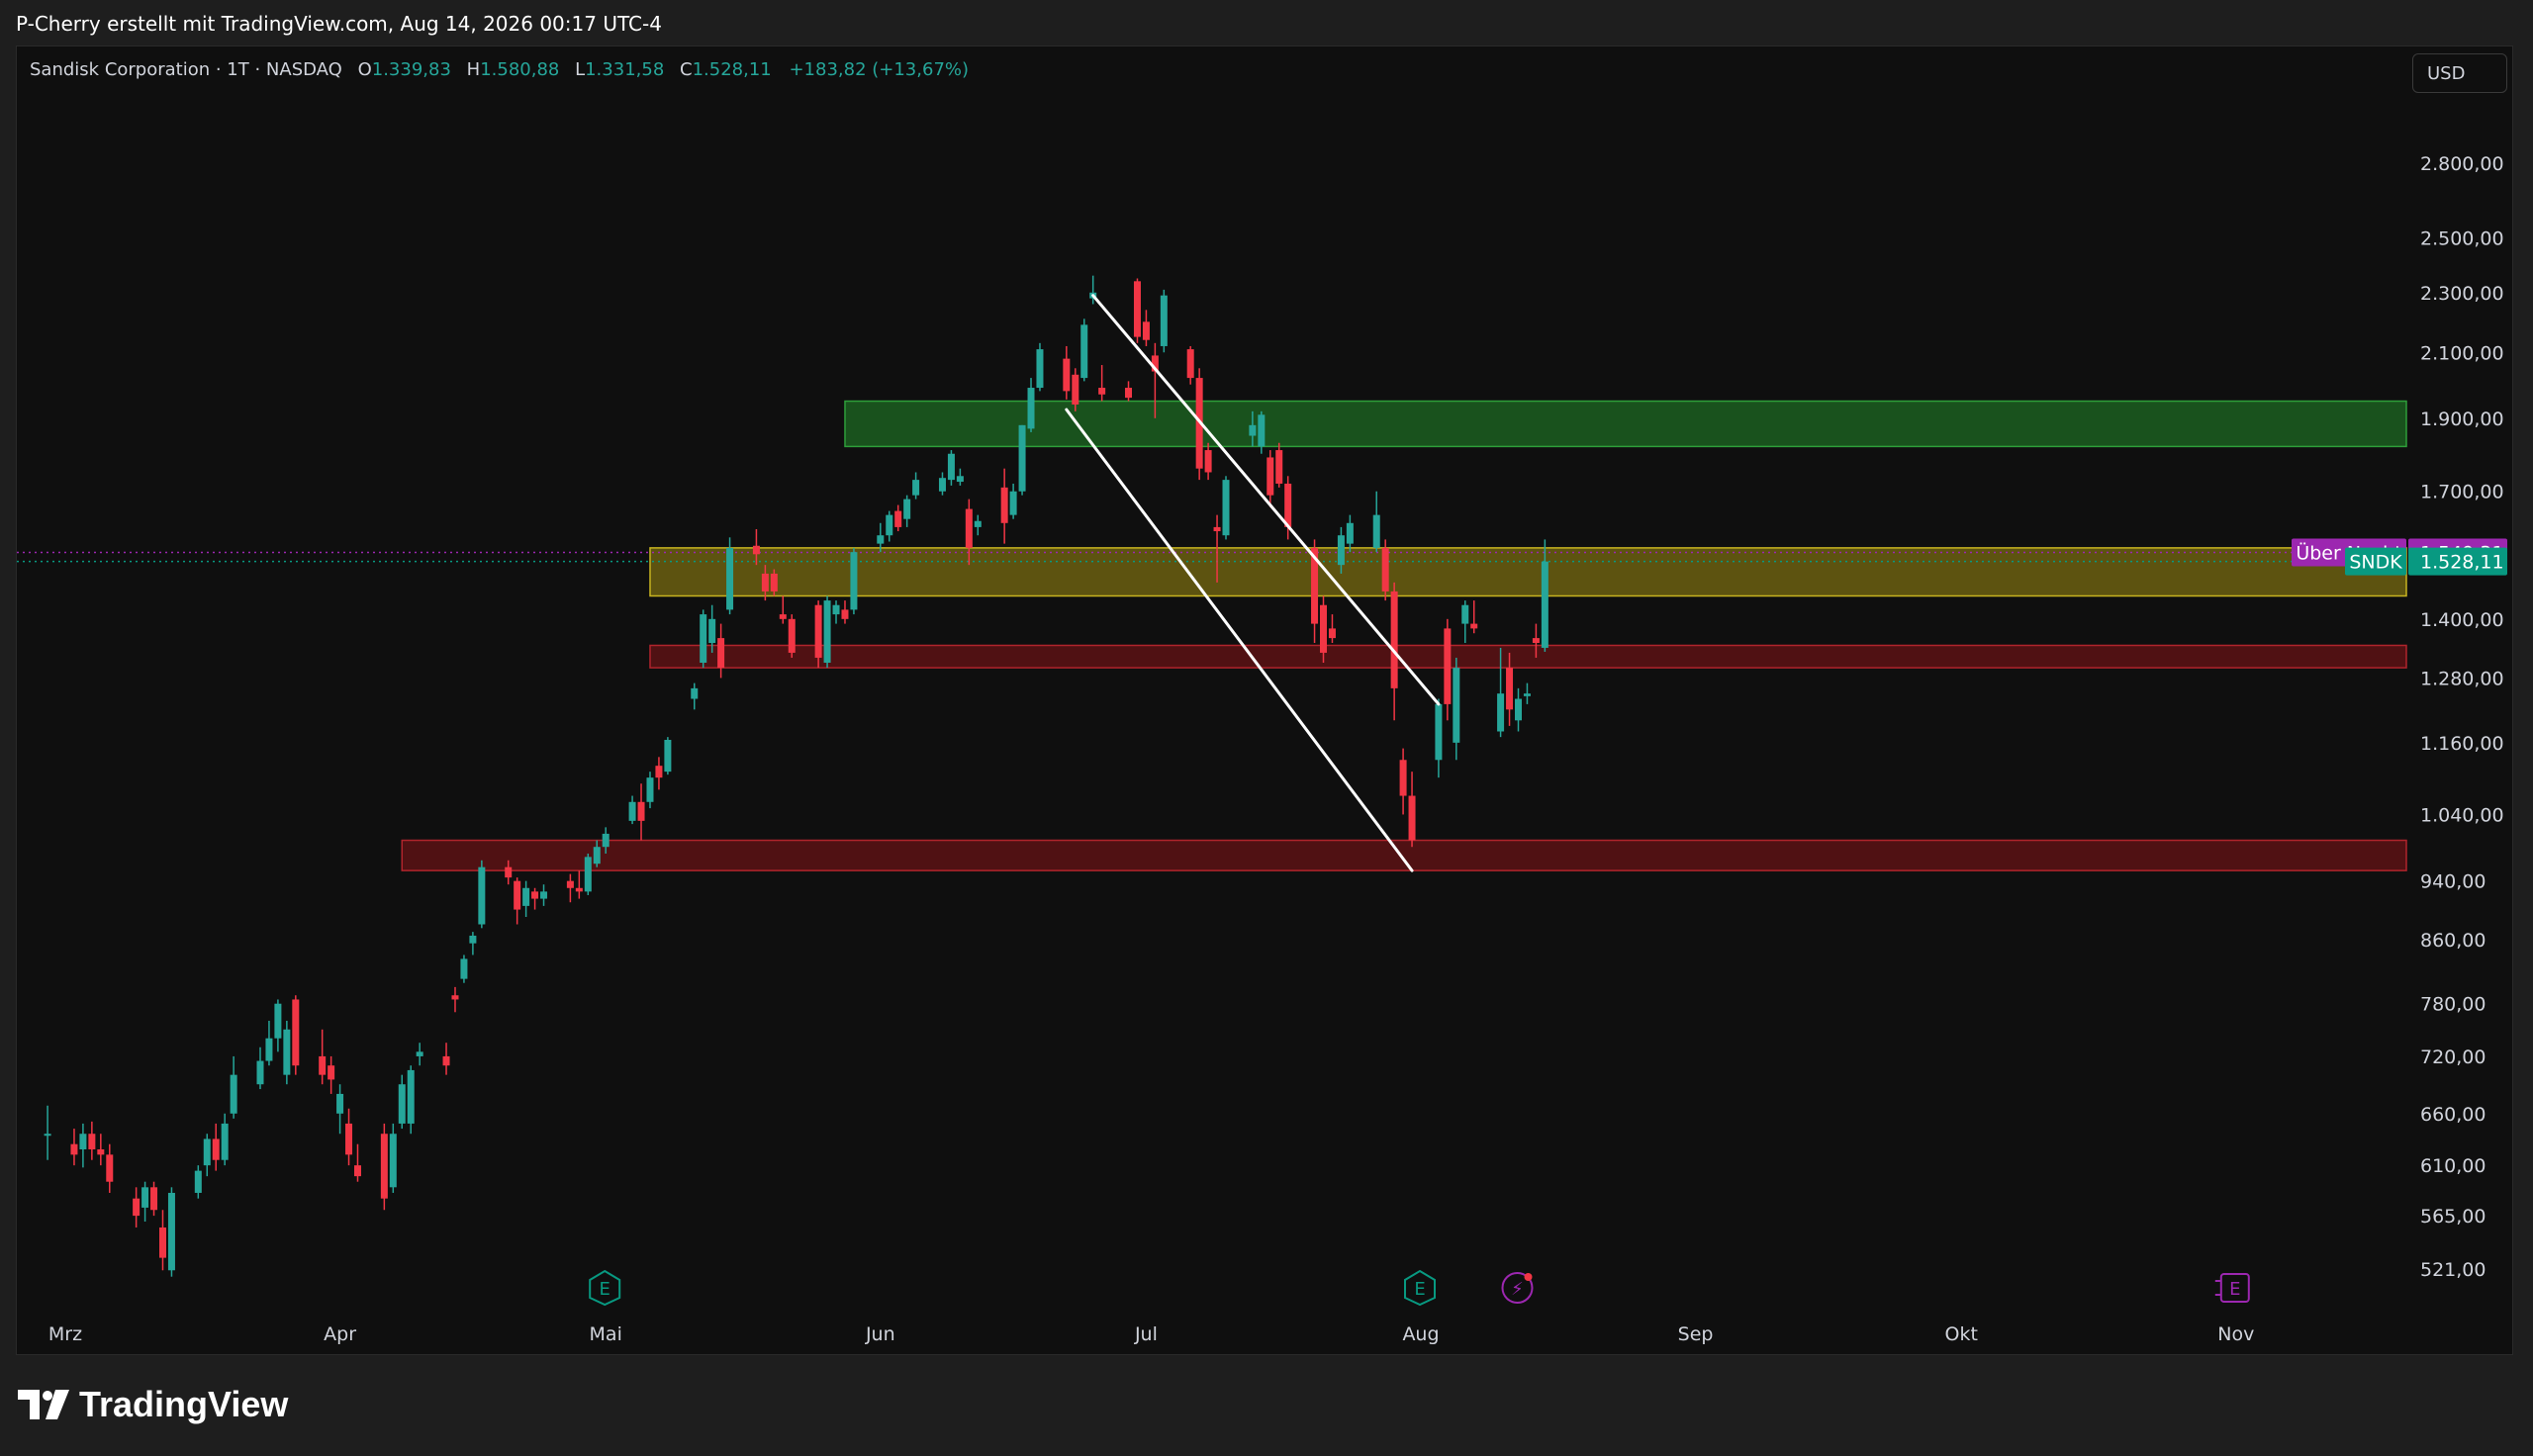 This screenshot has width=2533, height=1456. Describe the element at coordinates (153, 1404) in the screenshot. I see `tradingview-logo: TradingView` at that location.